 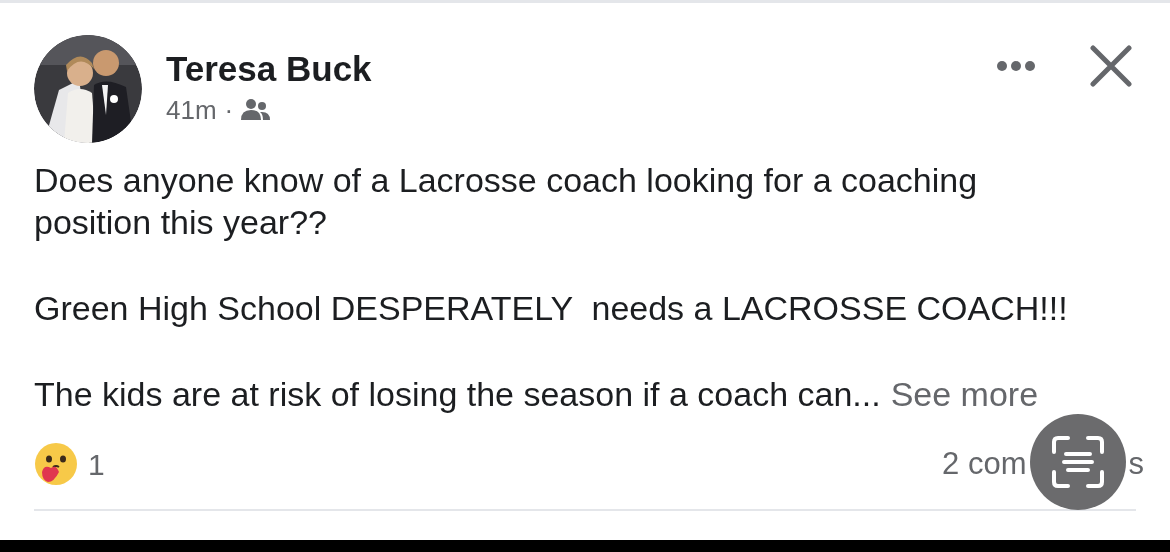 What do you see at coordinates (506, 201) in the screenshot?
I see `post-text: Does anyone know of a Lacrosse coach looking for a coaching position this year??` at bounding box center [506, 201].